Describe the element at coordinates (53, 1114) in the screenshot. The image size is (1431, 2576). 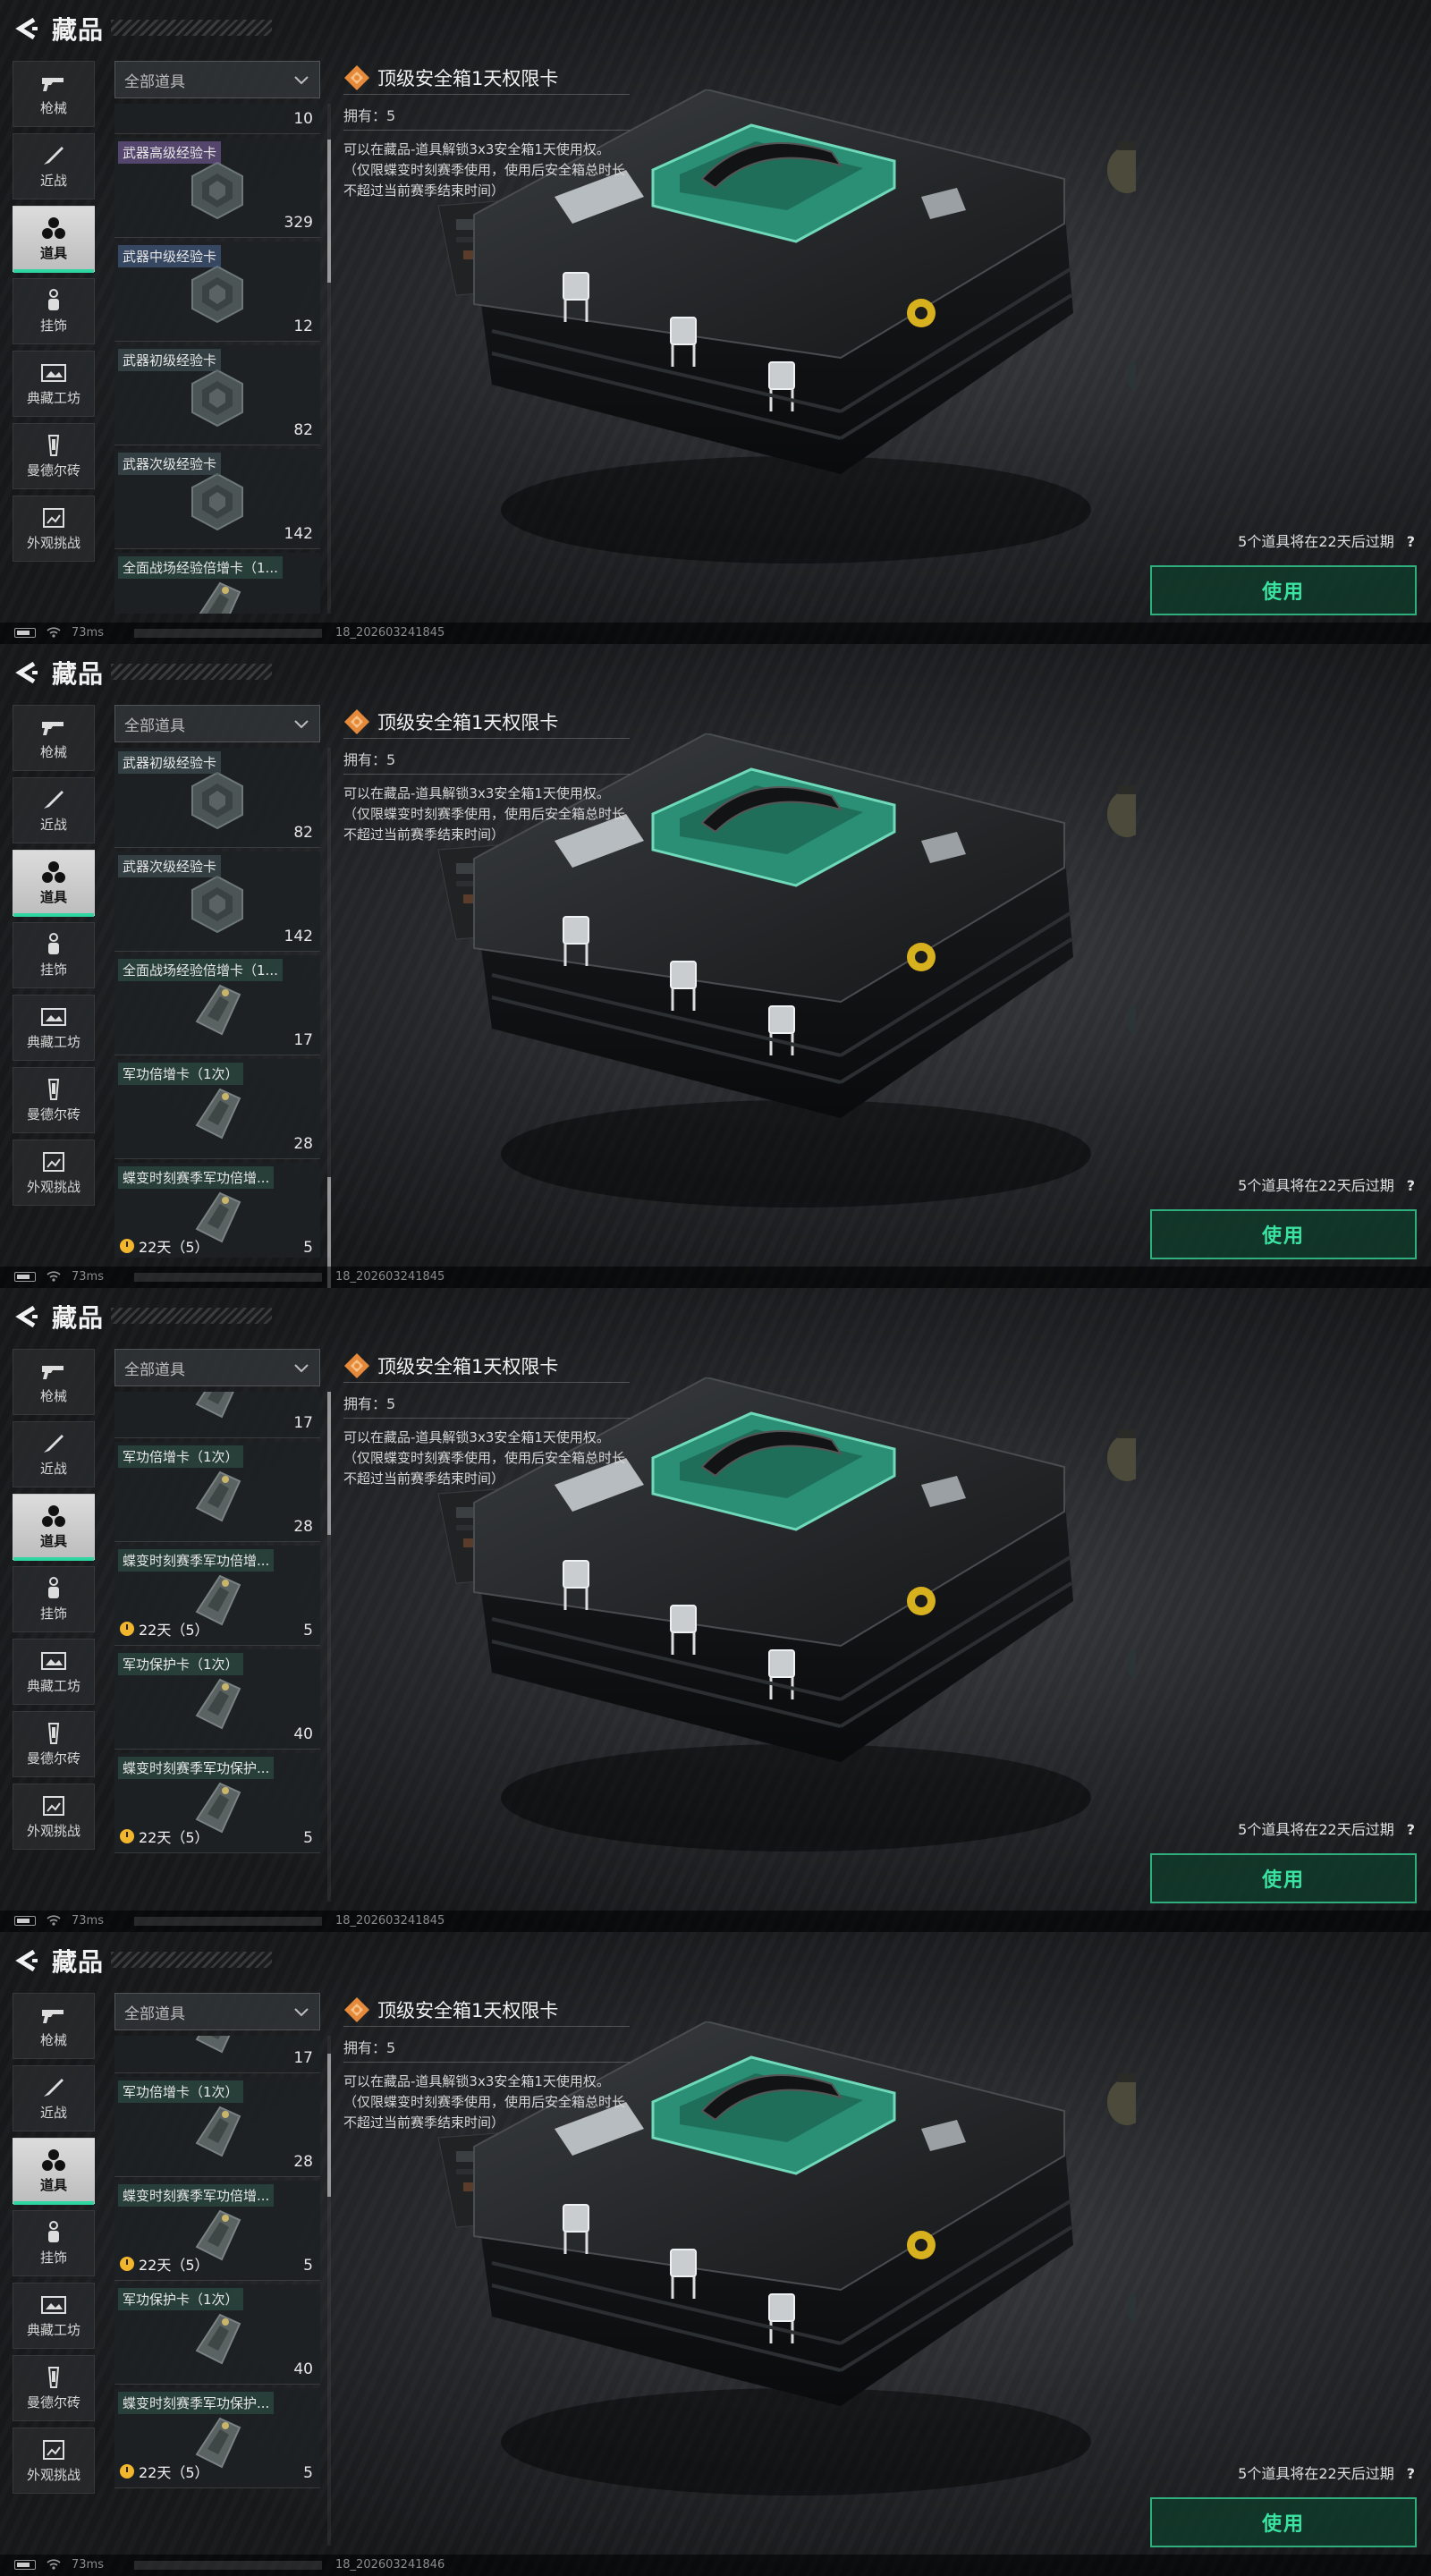
I see `nav-item-label: 曼德尔砖` at that location.